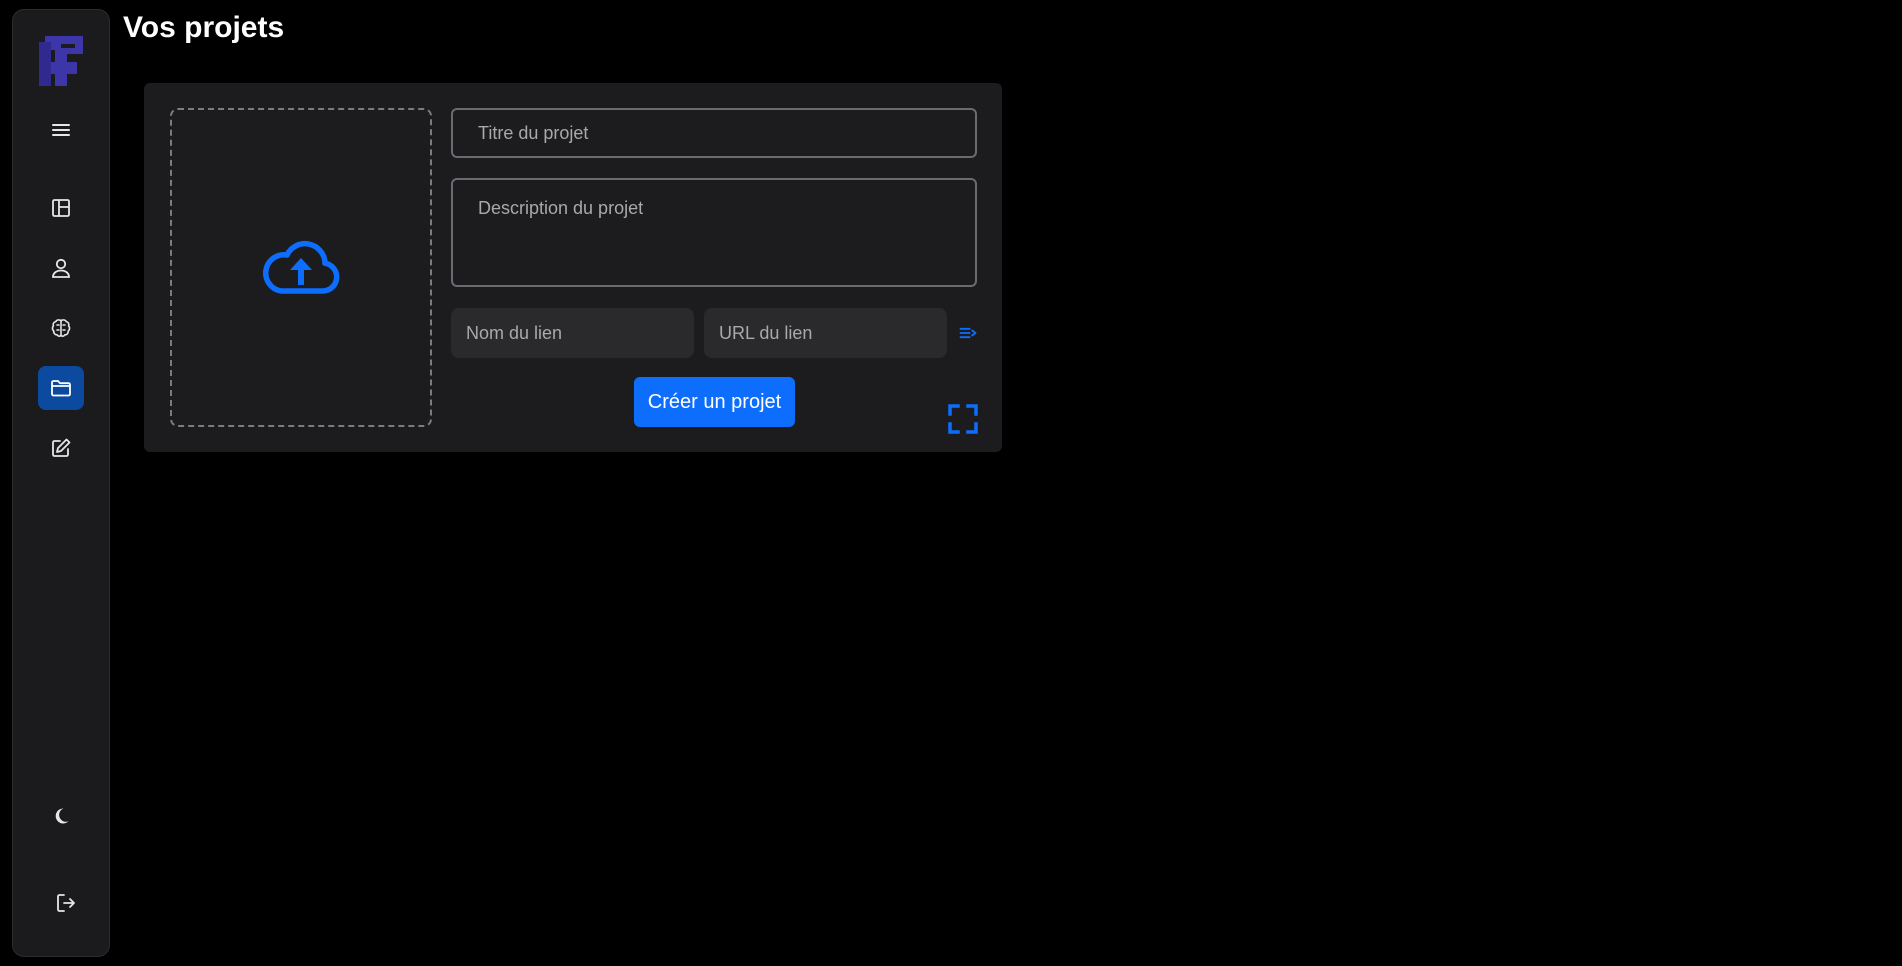 The image size is (1902, 966). I want to click on logout-icon, so click(66, 903).